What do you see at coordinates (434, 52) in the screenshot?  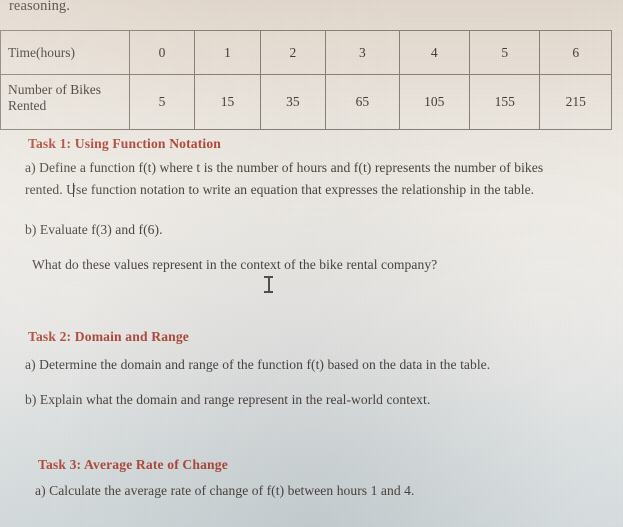 I see `cell-time-4: 4` at bounding box center [434, 52].